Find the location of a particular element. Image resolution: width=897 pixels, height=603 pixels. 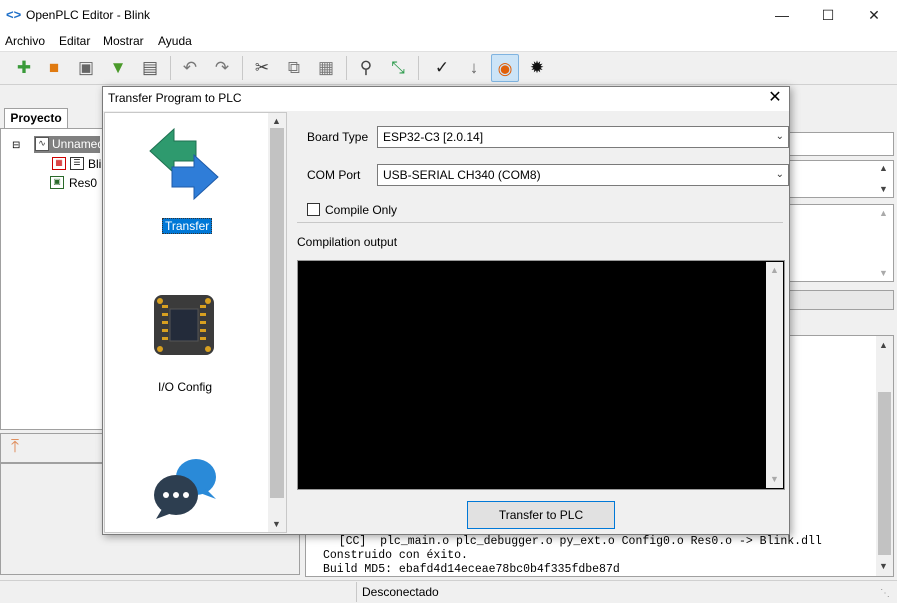

chip-icon is located at coordinates (184, 325).